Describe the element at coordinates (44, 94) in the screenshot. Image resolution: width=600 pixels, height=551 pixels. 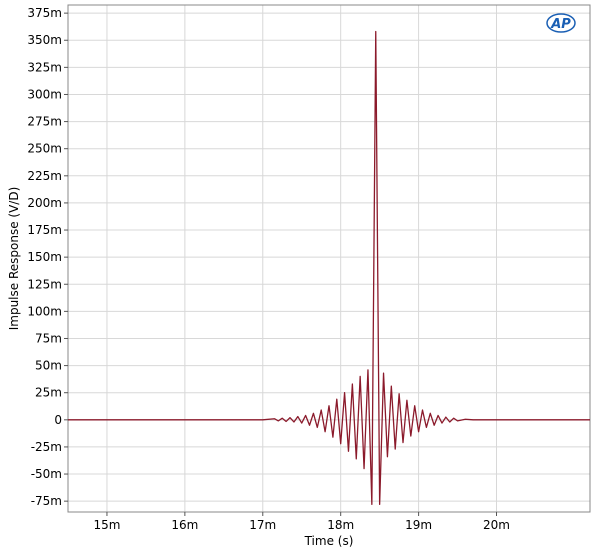
I see `y-tick-label: 300m` at that location.